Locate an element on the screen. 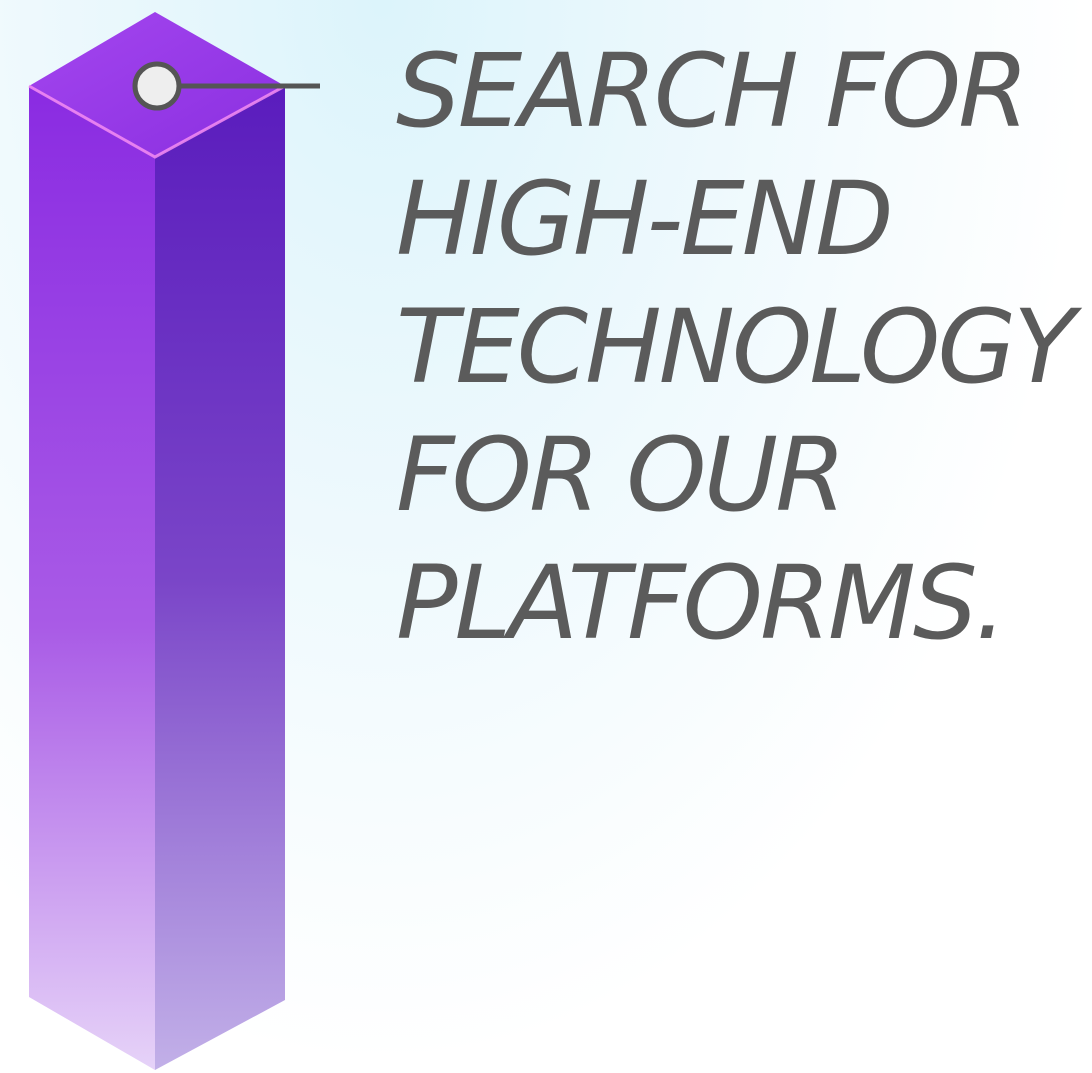 This screenshot has width=1092, height=1073. pillar-right-face is located at coordinates (220, 578).